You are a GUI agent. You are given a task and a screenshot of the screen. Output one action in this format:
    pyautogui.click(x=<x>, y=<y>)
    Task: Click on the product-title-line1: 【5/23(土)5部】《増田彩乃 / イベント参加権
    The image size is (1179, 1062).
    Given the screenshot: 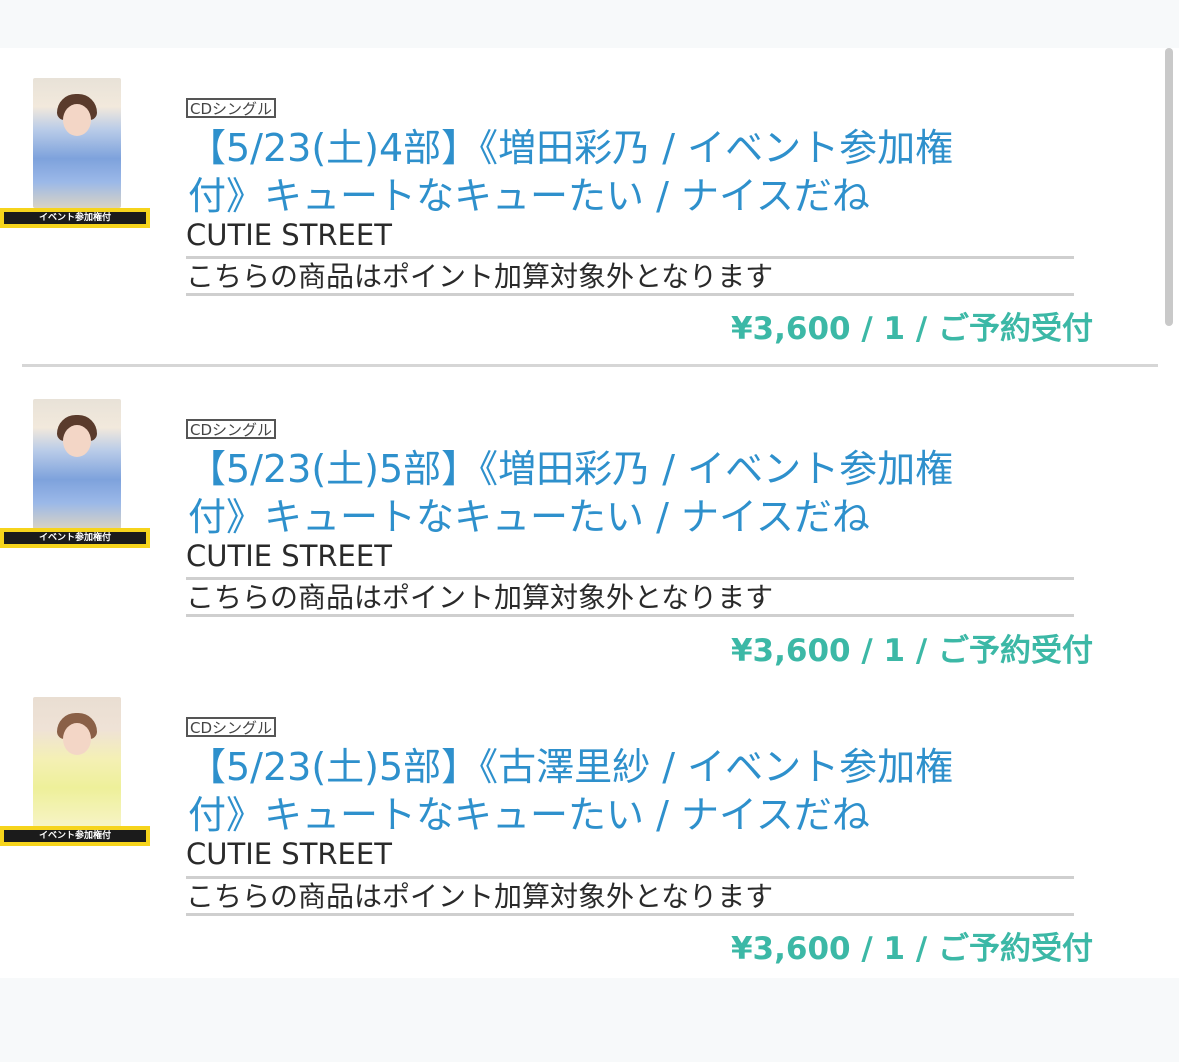 What is the action you would take?
    pyautogui.click(x=638, y=469)
    